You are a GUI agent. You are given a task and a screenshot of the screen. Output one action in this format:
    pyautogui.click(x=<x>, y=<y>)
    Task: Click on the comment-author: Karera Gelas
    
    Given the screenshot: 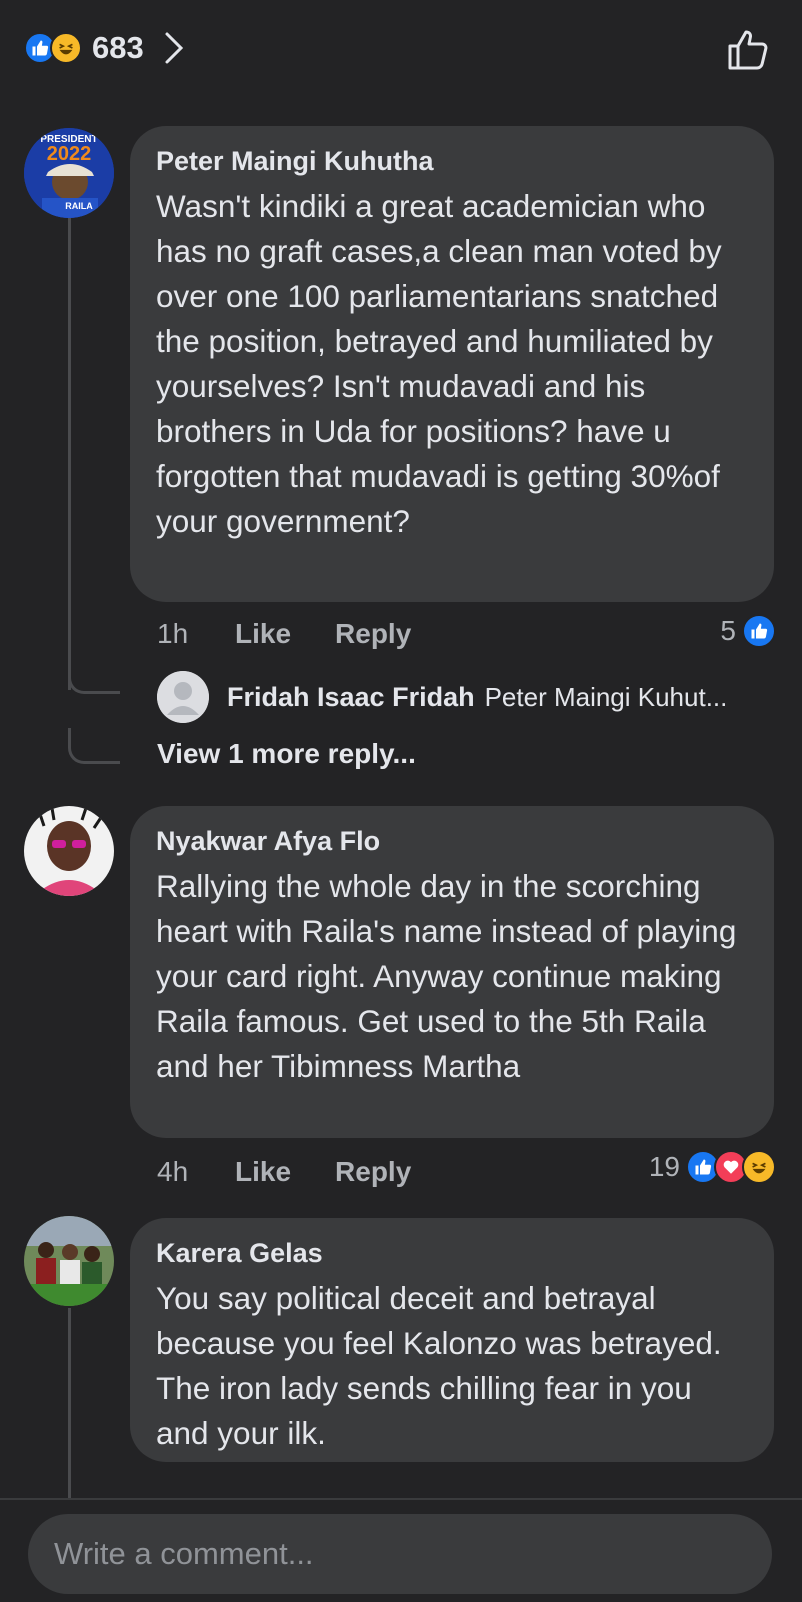 What is the action you would take?
    pyautogui.click(x=452, y=1253)
    